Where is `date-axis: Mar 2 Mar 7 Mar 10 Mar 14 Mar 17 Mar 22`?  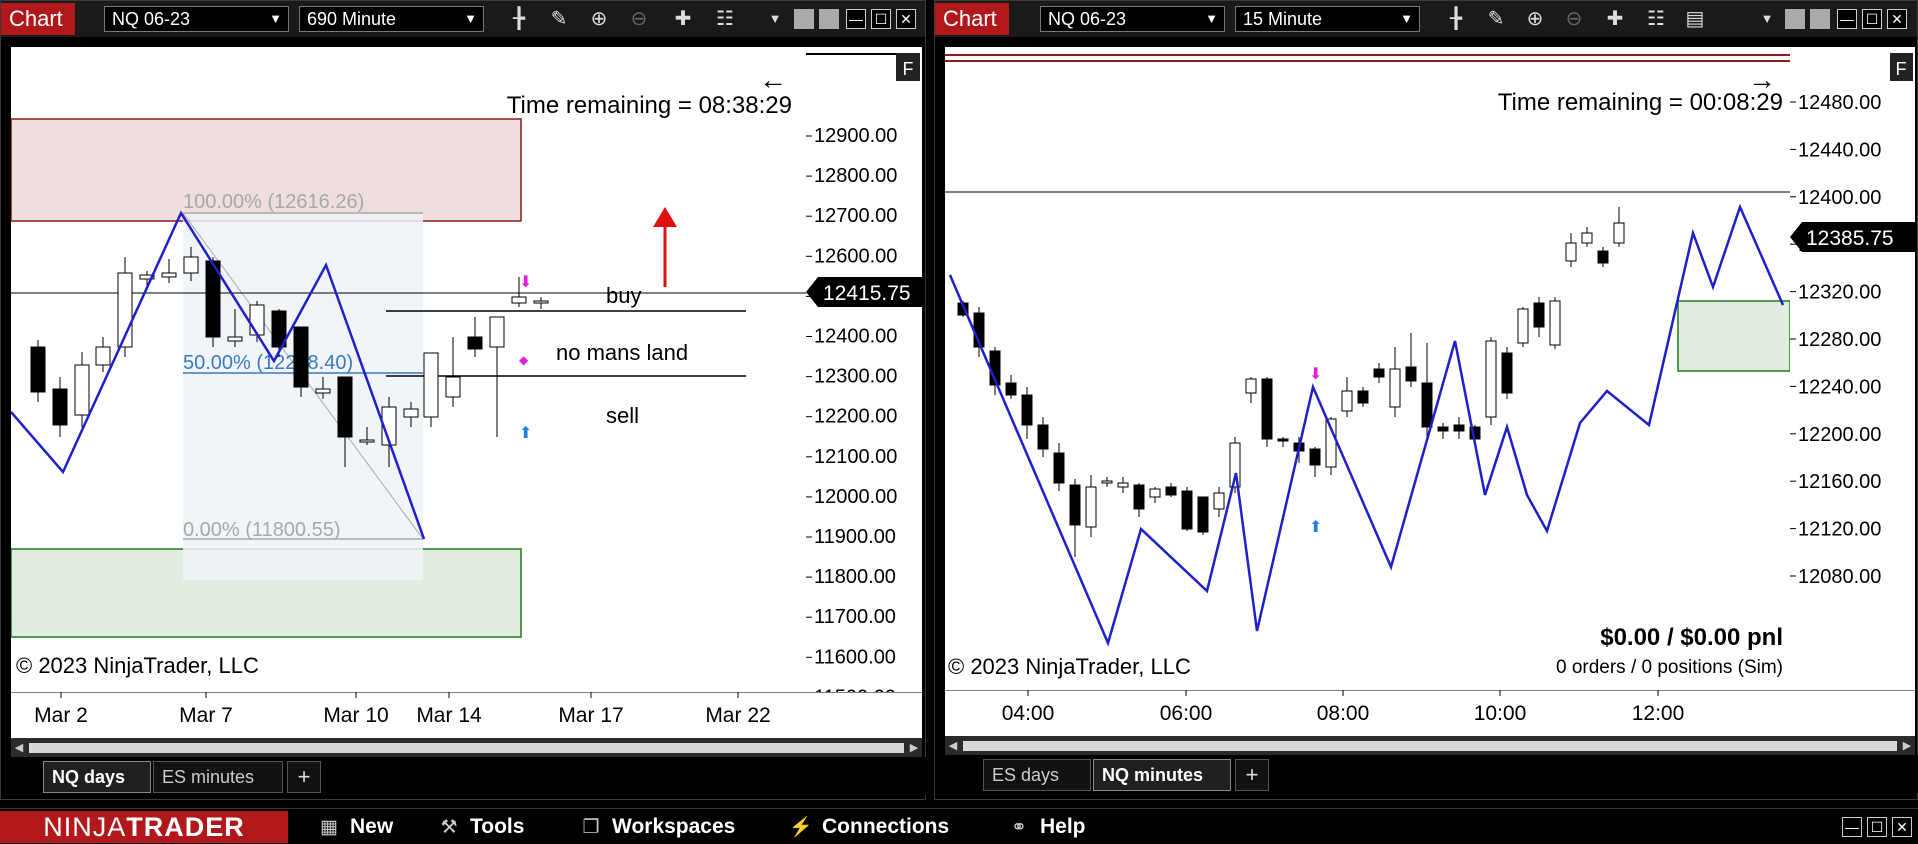
date-axis: Mar 2 Mar 7 Mar 10 Mar 14 Mar 17 Mar 22 is located at coordinates (466, 714).